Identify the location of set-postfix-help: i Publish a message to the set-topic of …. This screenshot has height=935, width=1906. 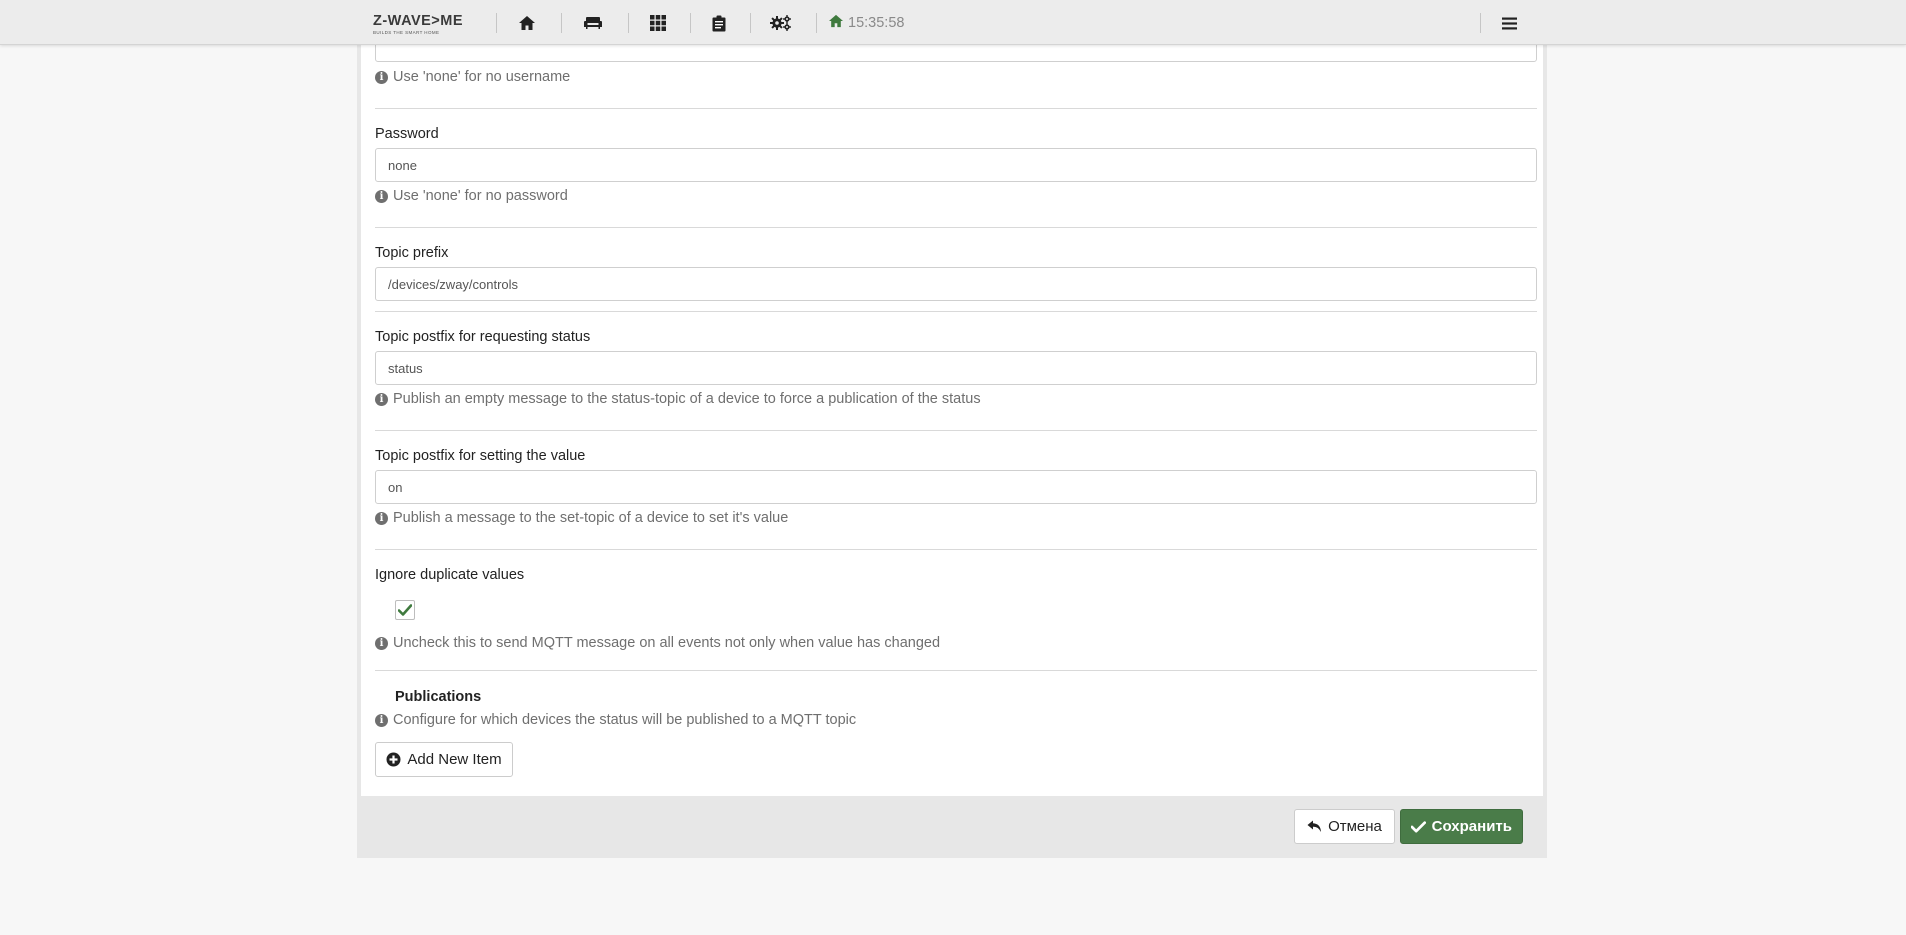
(581, 518).